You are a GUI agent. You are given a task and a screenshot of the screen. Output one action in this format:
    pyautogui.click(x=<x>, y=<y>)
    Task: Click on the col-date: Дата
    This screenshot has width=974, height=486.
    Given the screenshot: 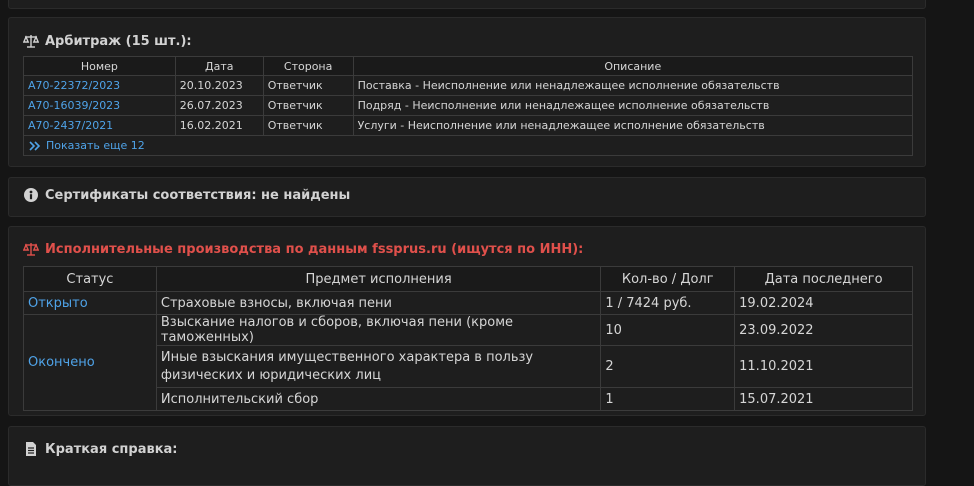 What is the action you would take?
    pyautogui.click(x=219, y=66)
    